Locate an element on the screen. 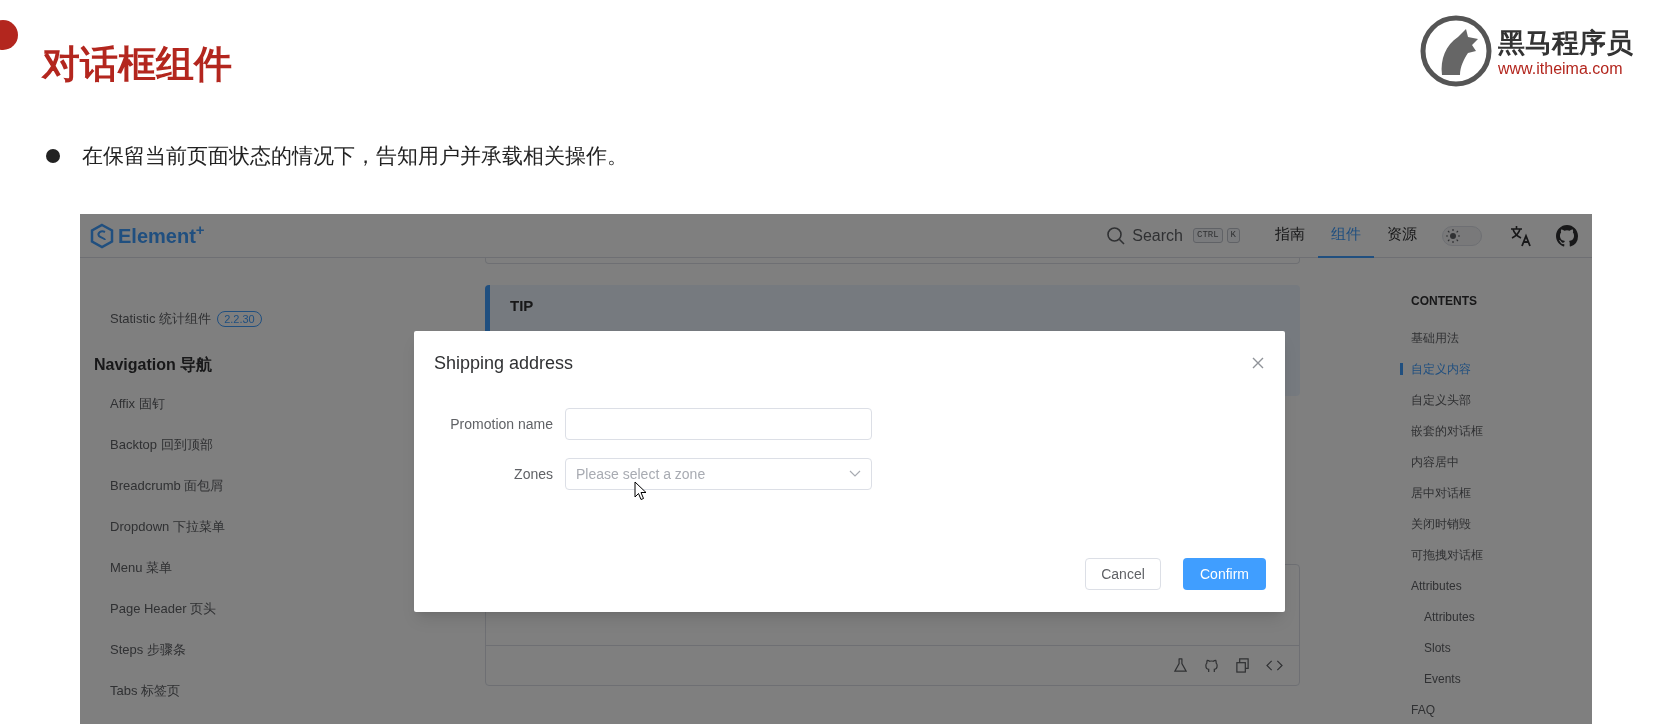  tip-title: TIP is located at coordinates (522, 306).